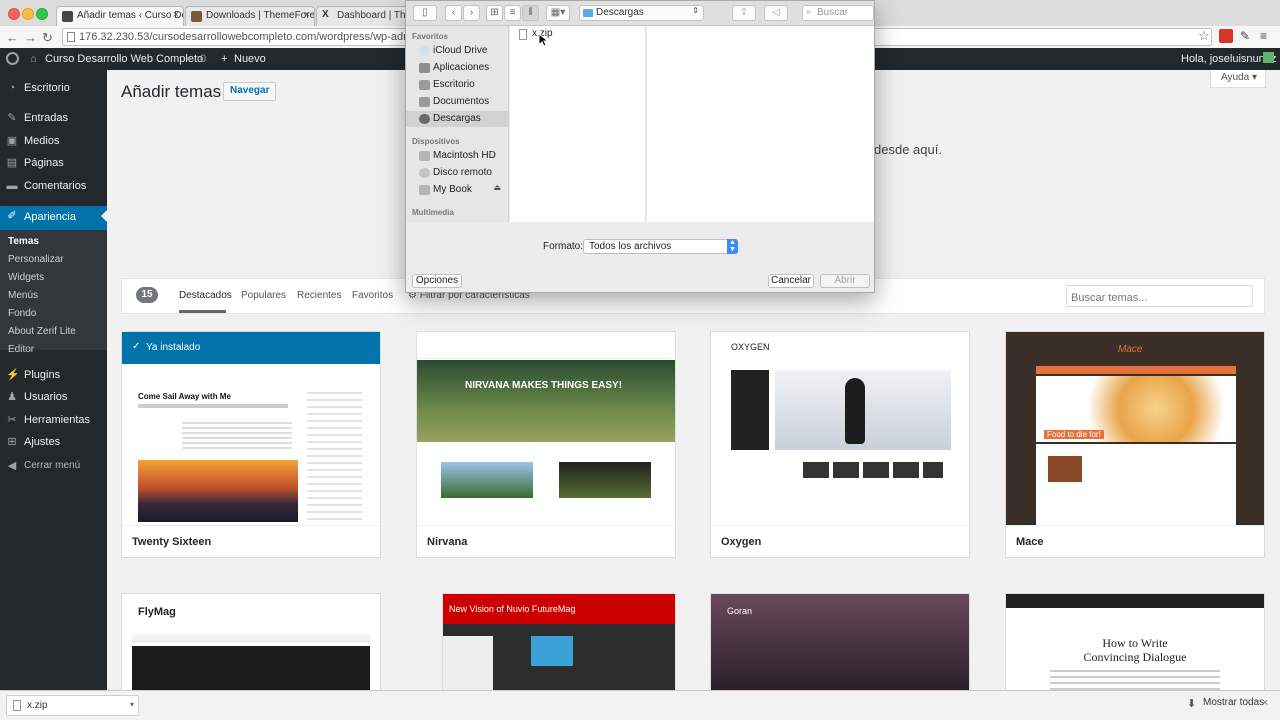 The image size is (1280, 720). Describe the element at coordinates (1135, 541) in the screenshot. I see `theme-name-bar` at that location.